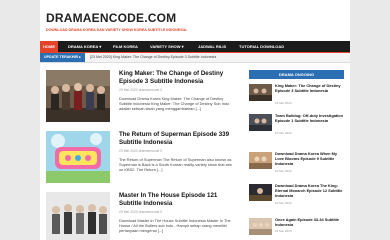 This screenshot has width=390, height=240. What do you see at coordinates (212, 46) in the screenshot?
I see `nav-jadwal-rilis: JADWAL RILIS` at bounding box center [212, 46].